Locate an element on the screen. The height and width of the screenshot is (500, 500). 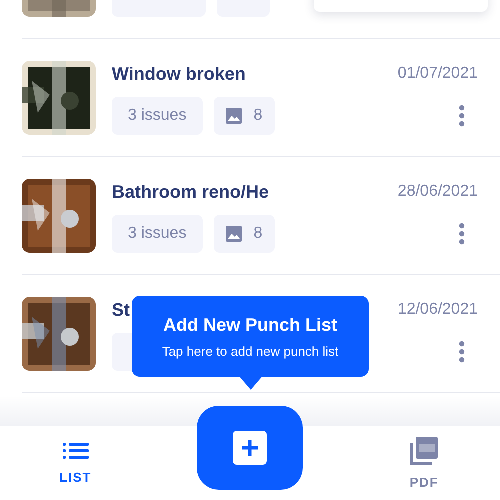
date-text: 12/06/2021 is located at coordinates (438, 310).